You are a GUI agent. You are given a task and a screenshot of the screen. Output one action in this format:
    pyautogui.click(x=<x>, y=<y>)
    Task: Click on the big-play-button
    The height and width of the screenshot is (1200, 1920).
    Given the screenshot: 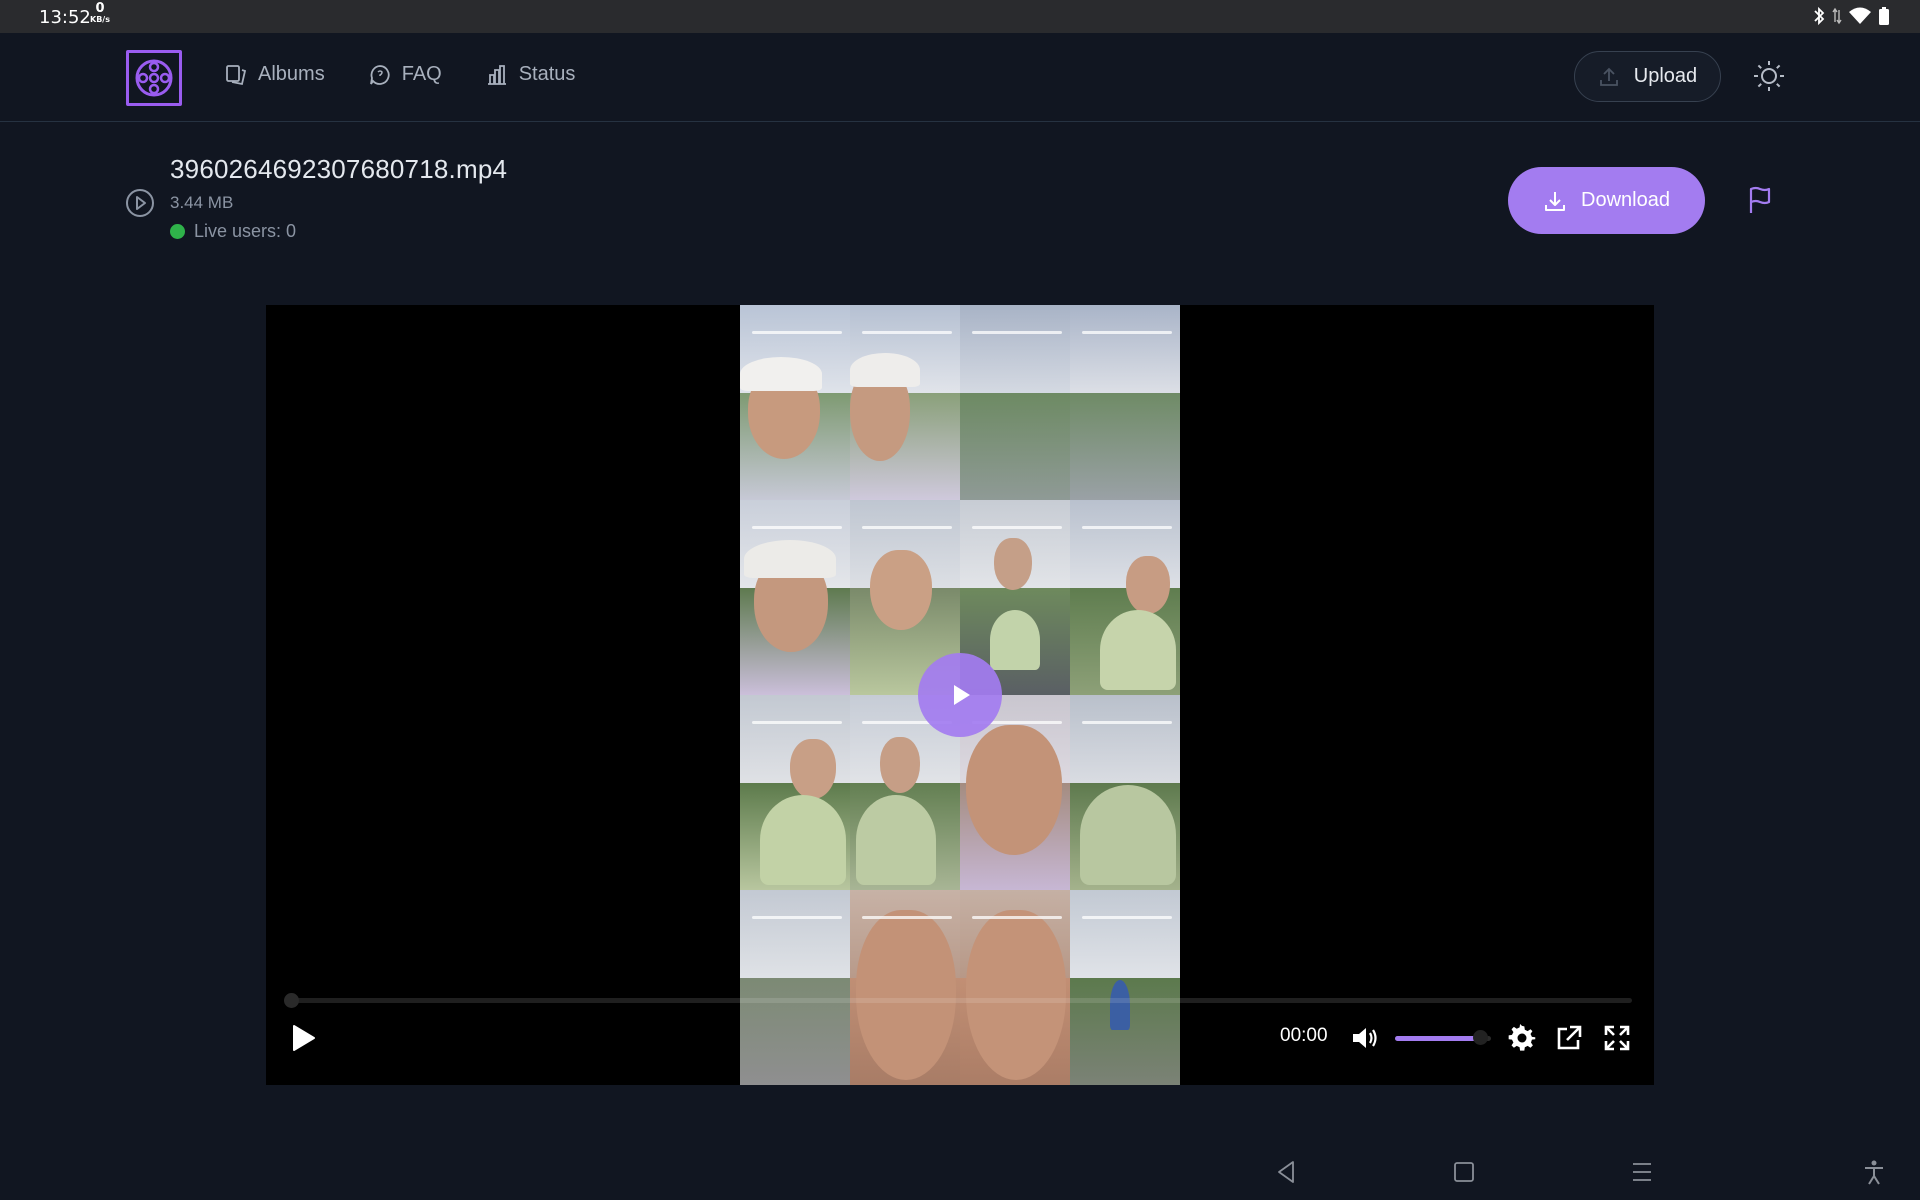 What is the action you would take?
    pyautogui.click(x=960, y=695)
    